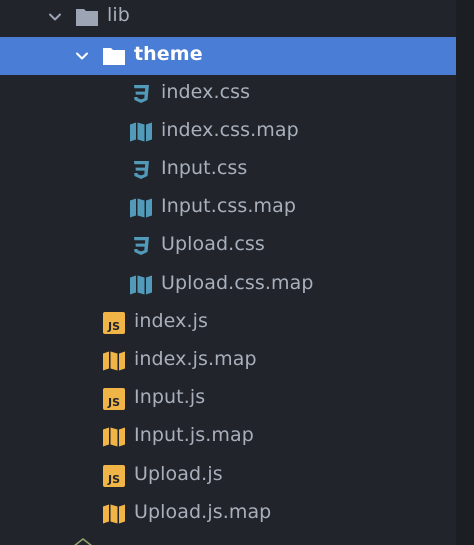 This screenshot has width=474, height=545. I want to click on tree-item-label: index.js.map, so click(195, 359).